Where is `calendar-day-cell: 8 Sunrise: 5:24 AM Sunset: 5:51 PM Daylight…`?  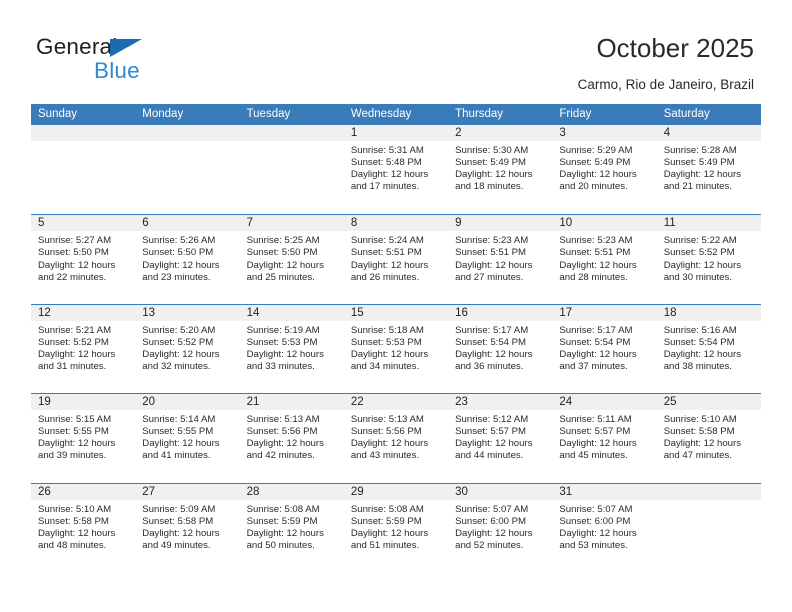 calendar-day-cell: 8 Sunrise: 5:24 AM Sunset: 5:51 PM Daylight… is located at coordinates (396, 259).